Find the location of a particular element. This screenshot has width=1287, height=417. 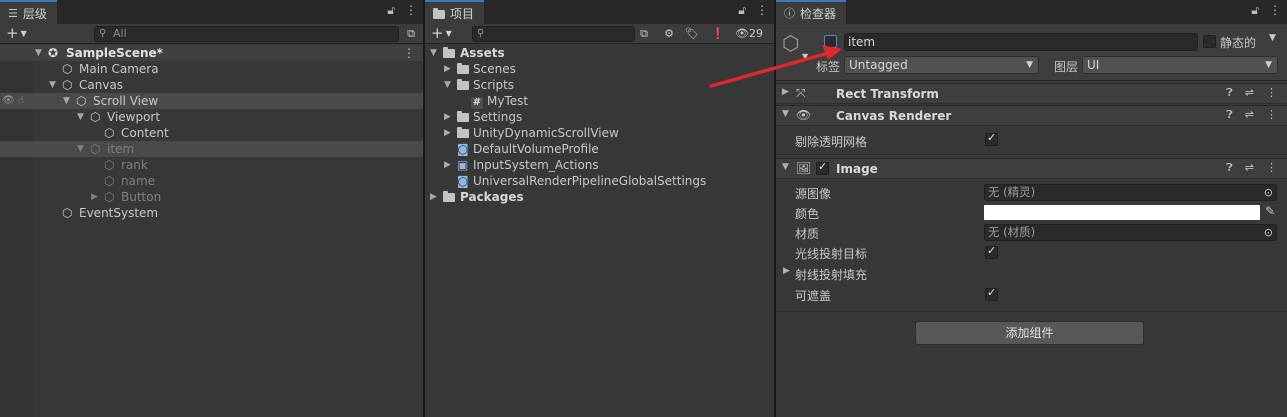

annotation-arrow is located at coordinates (775, 66).